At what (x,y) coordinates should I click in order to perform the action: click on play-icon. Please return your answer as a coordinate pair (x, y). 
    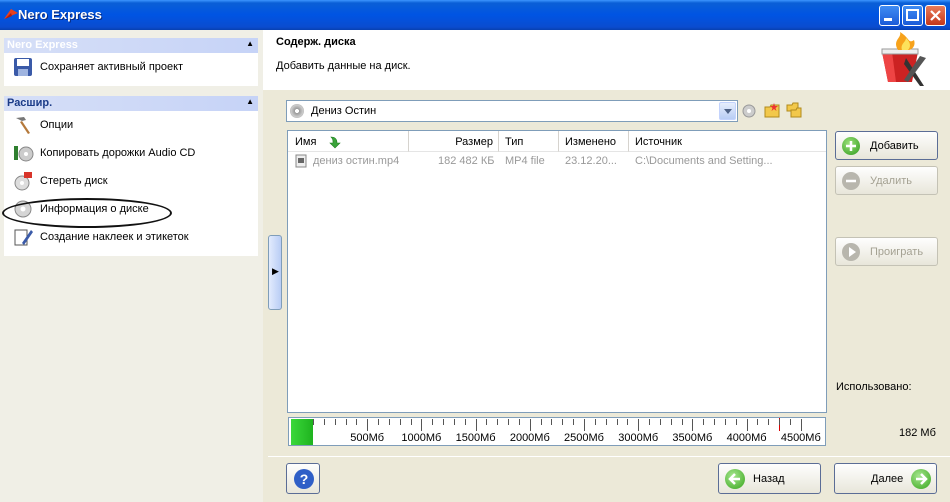
    Looking at the image, I should click on (851, 252).